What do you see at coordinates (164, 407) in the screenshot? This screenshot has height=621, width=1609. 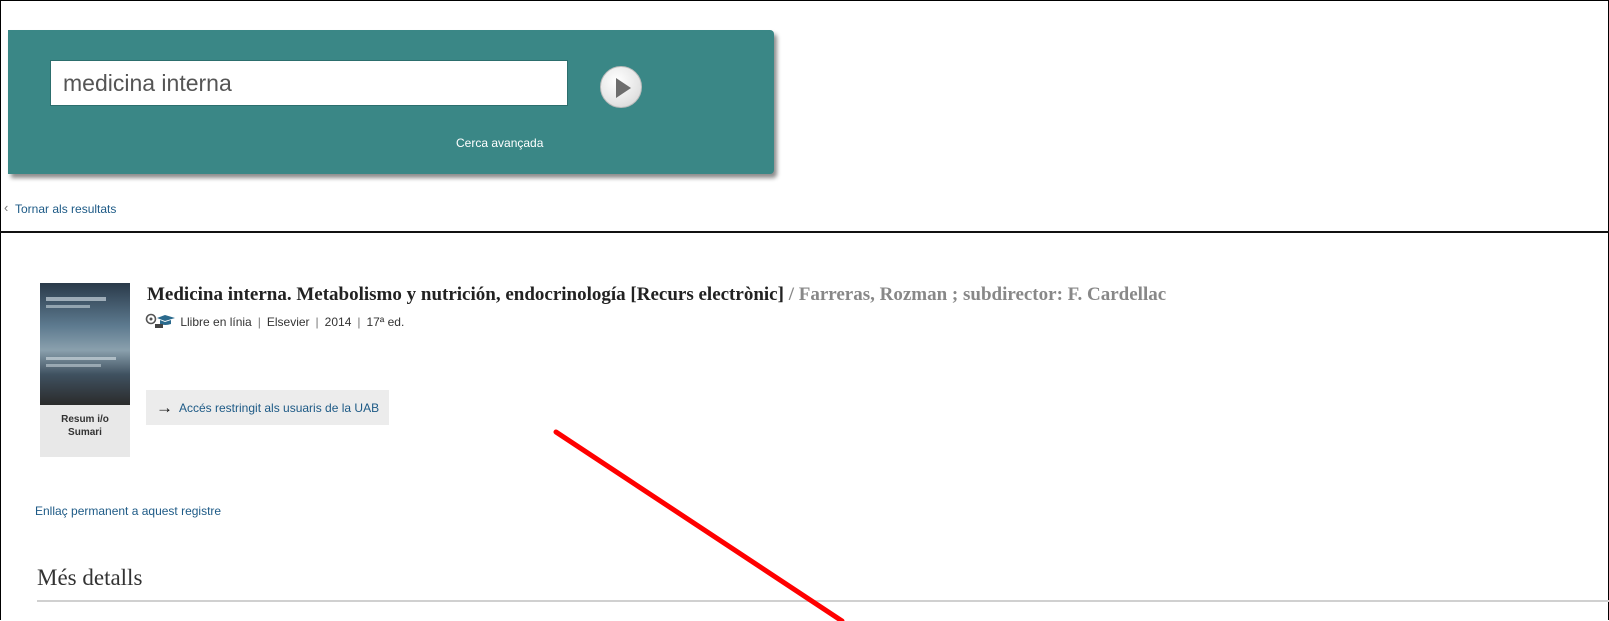 I see `arrow-right-icon: →` at bounding box center [164, 407].